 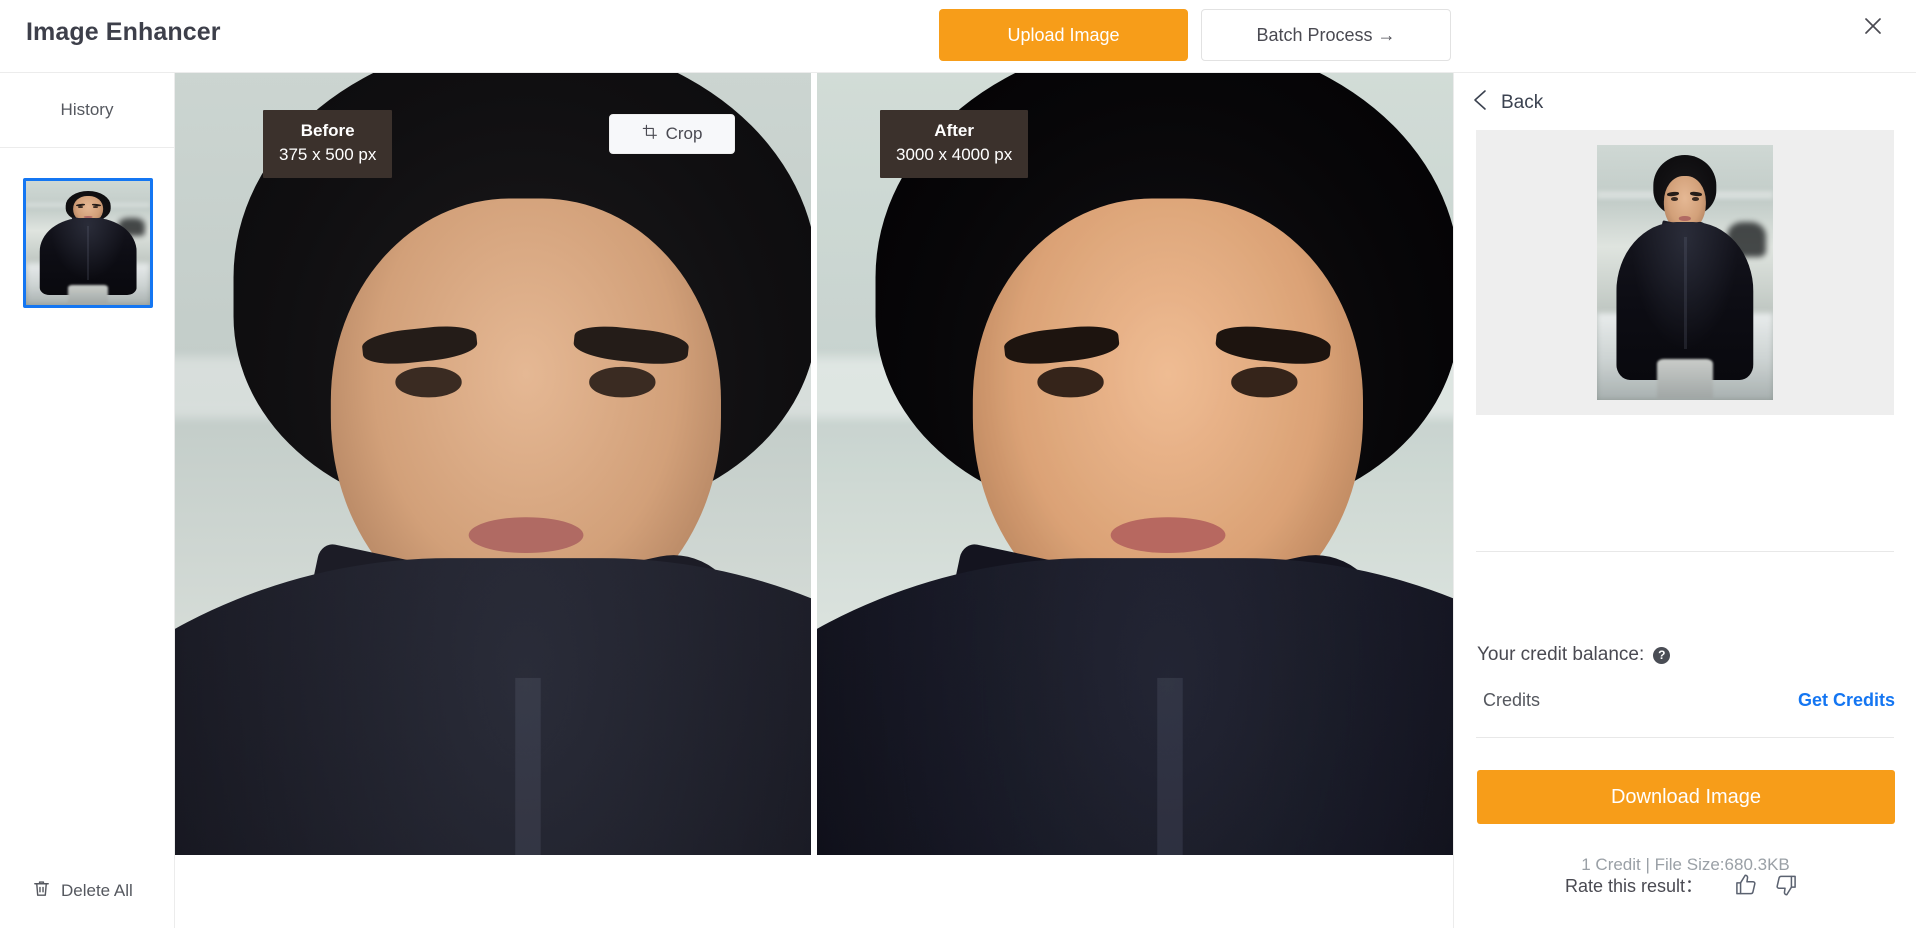 I want to click on thumbnail-image, so click(x=88, y=243).